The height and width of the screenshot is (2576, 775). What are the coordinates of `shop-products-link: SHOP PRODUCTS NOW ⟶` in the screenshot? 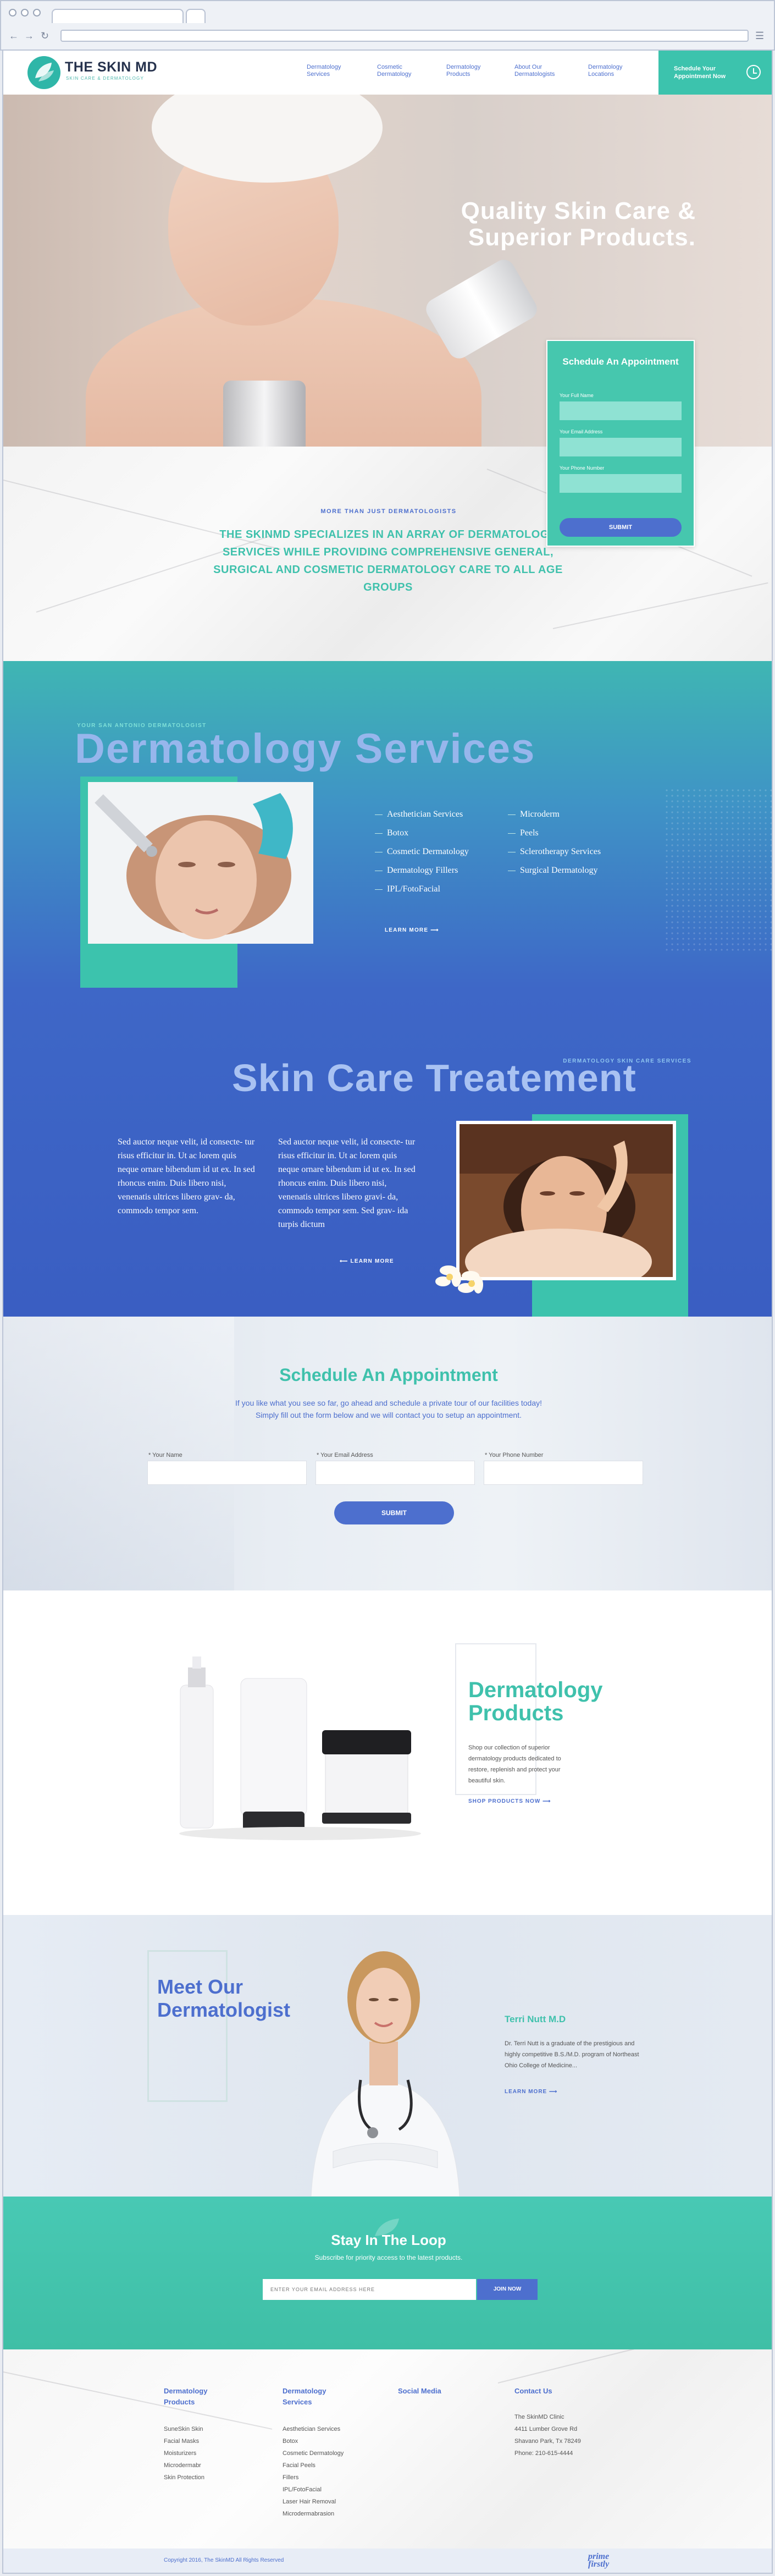 It's located at (509, 1801).